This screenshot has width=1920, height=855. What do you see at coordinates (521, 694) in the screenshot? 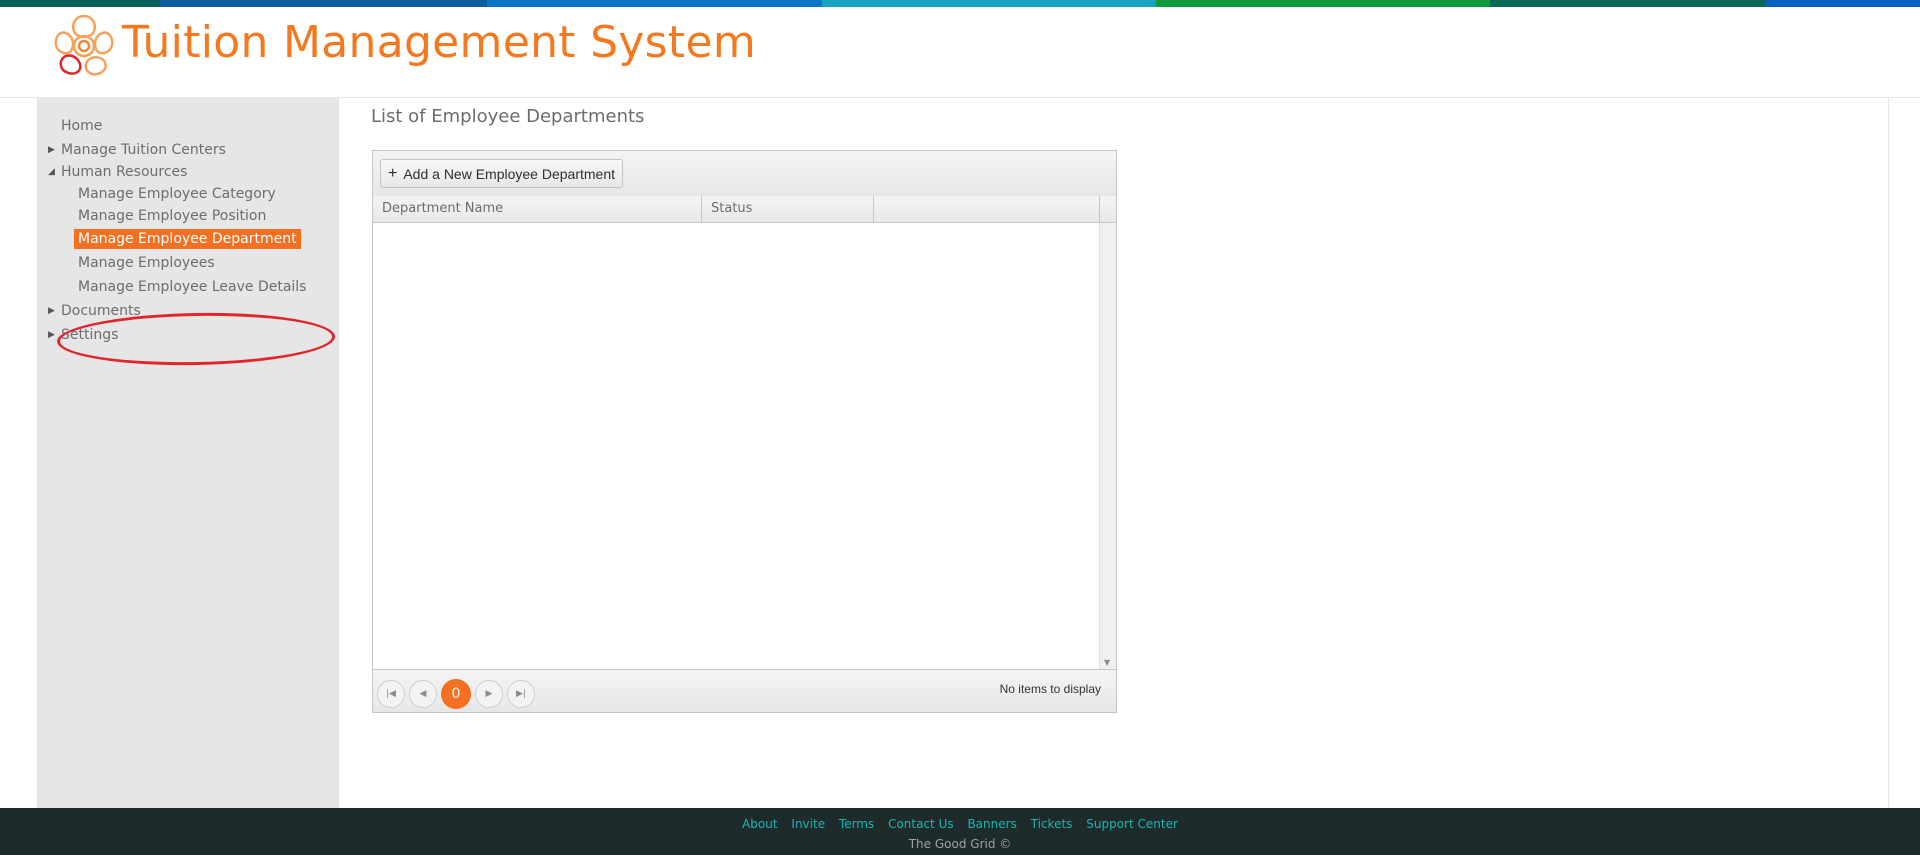
I see `last-page-icon: ▶|` at bounding box center [521, 694].